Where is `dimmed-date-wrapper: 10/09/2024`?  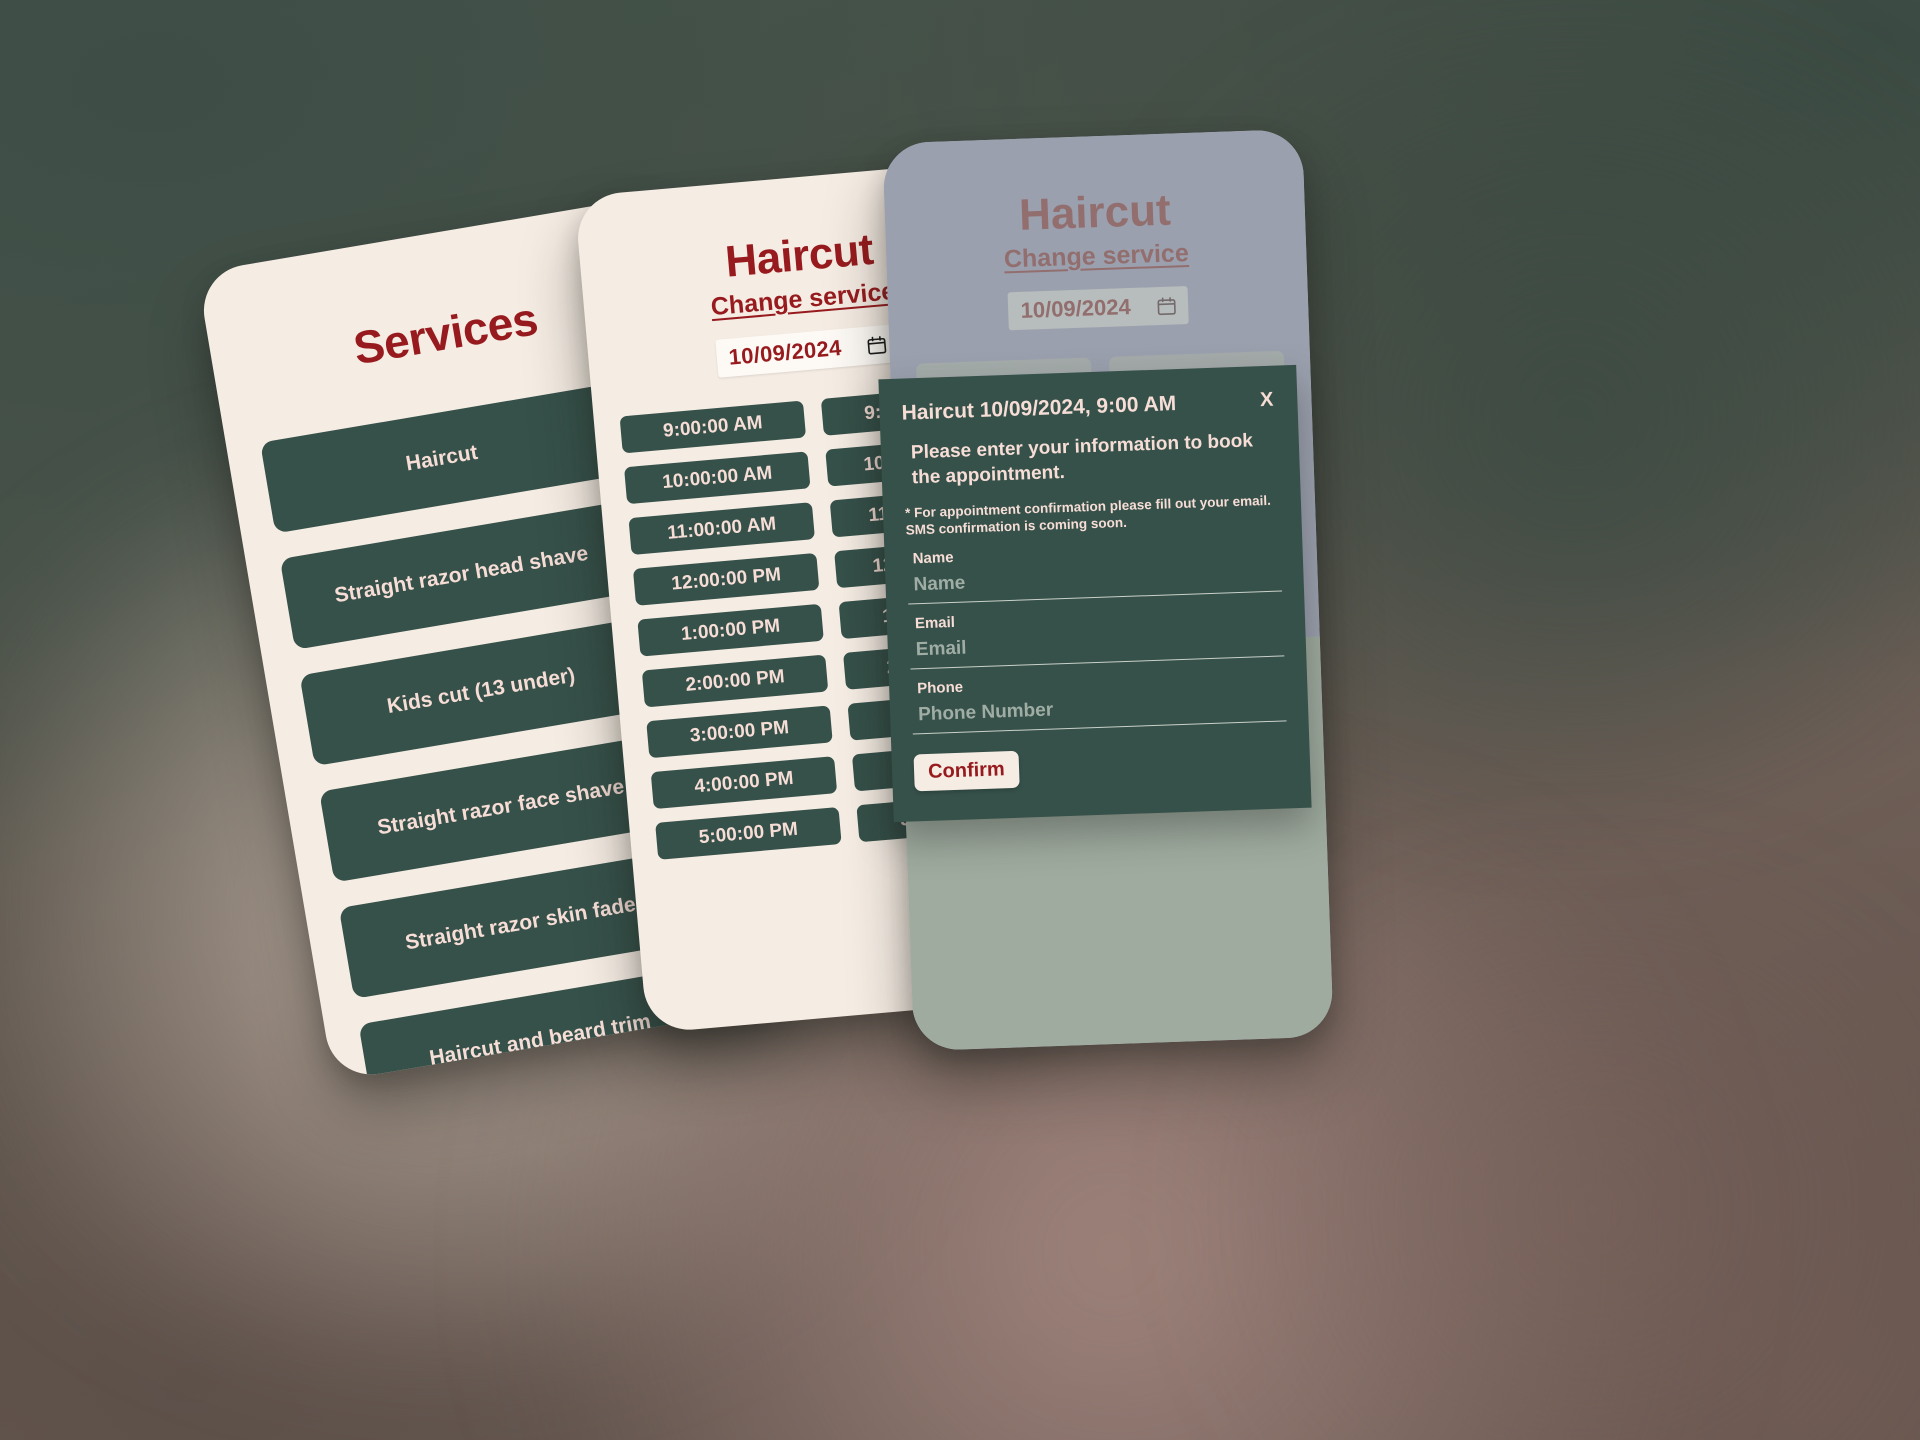 dimmed-date-wrapper: 10/09/2024 is located at coordinates (1098, 308).